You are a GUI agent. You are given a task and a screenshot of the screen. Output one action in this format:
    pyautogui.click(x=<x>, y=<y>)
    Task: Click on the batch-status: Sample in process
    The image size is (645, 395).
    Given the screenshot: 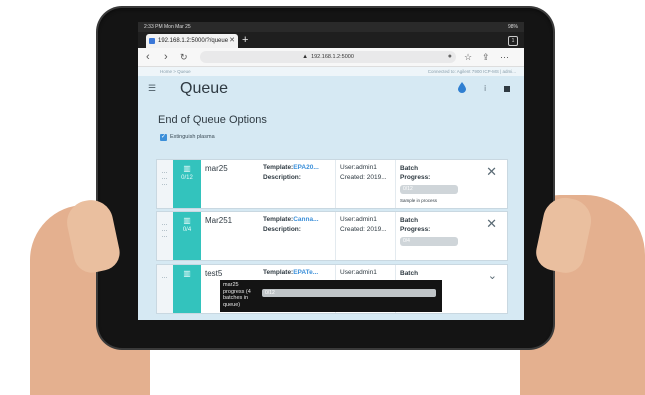 What is the action you would take?
    pyautogui.click(x=419, y=200)
    